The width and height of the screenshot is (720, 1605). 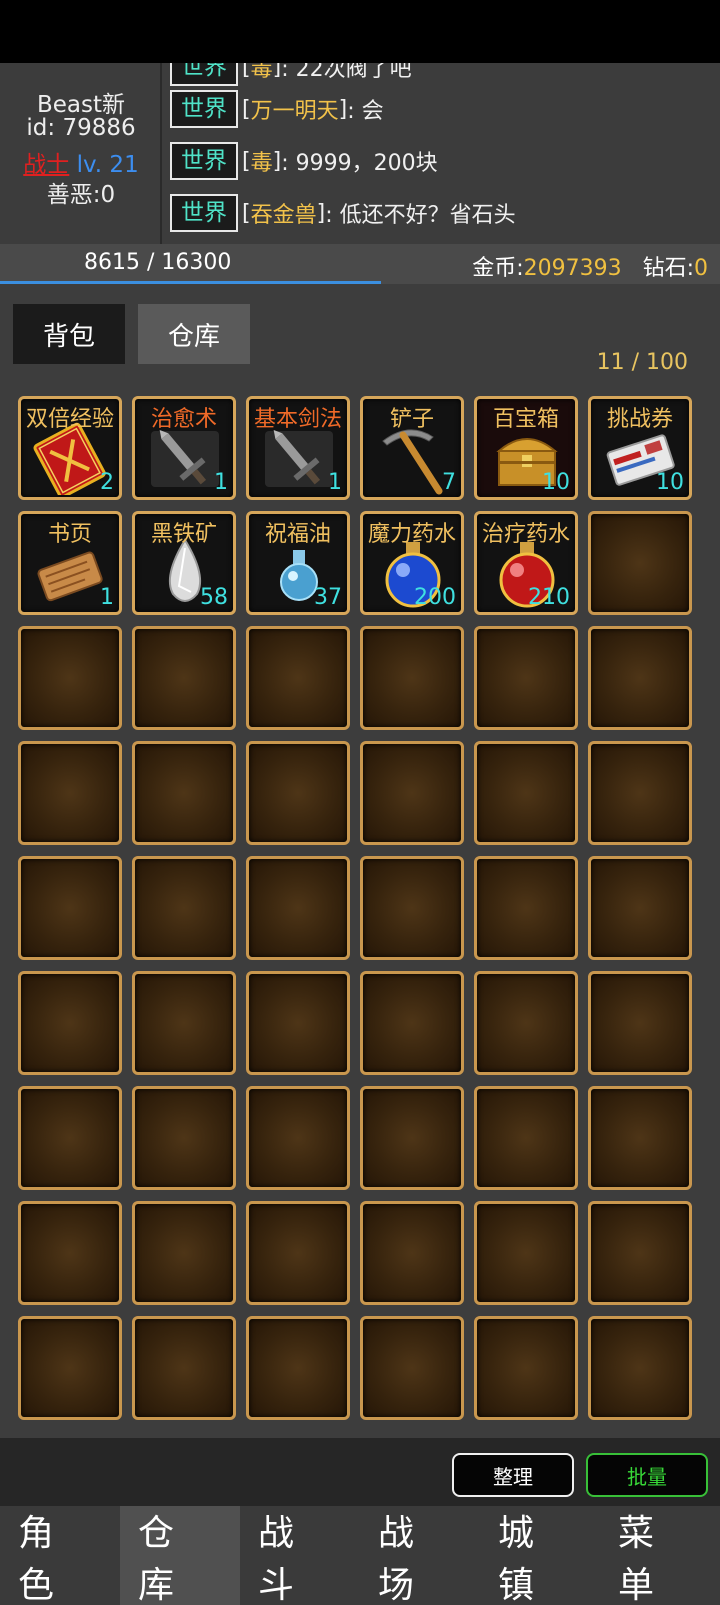 What do you see at coordinates (540, 1555) in the screenshot?
I see `nav-town: 城镇` at bounding box center [540, 1555].